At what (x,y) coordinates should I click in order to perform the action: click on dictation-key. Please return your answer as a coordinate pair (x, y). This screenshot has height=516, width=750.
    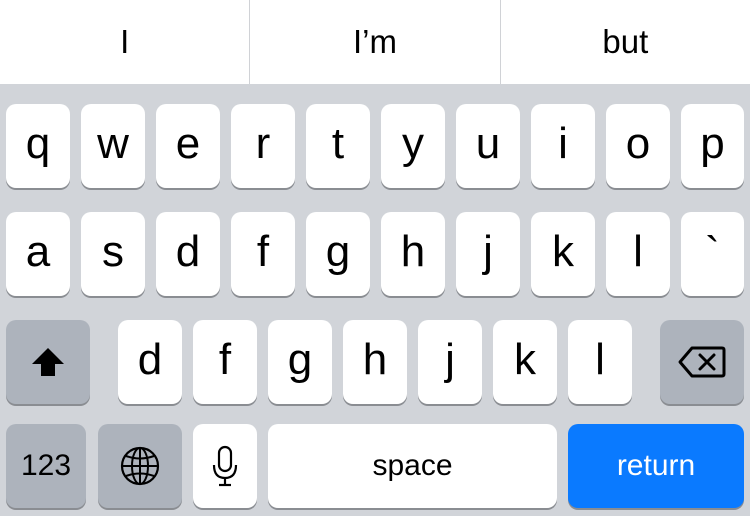
    Looking at the image, I should click on (225, 466).